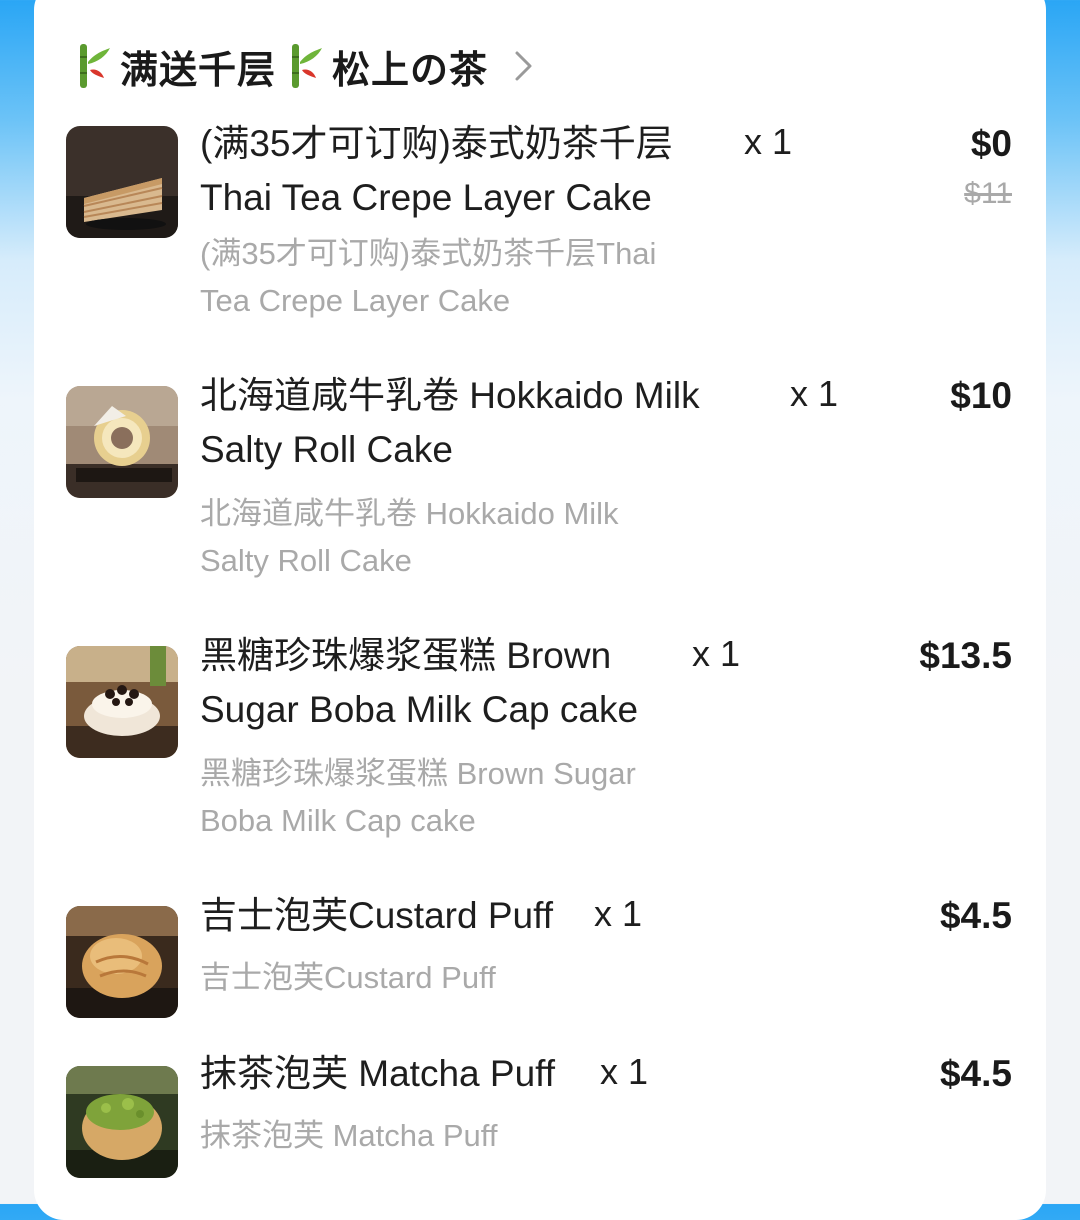  Describe the element at coordinates (410, 70) in the screenshot. I see `header-title-2: 松上の茶` at that location.